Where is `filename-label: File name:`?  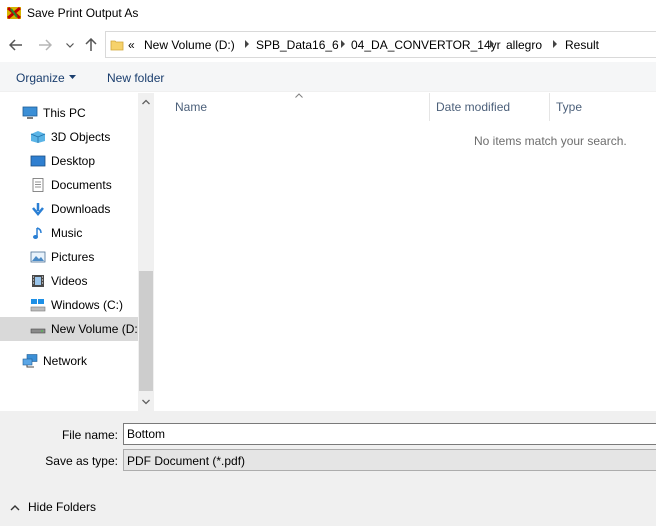 filename-label: File name: is located at coordinates (89, 435).